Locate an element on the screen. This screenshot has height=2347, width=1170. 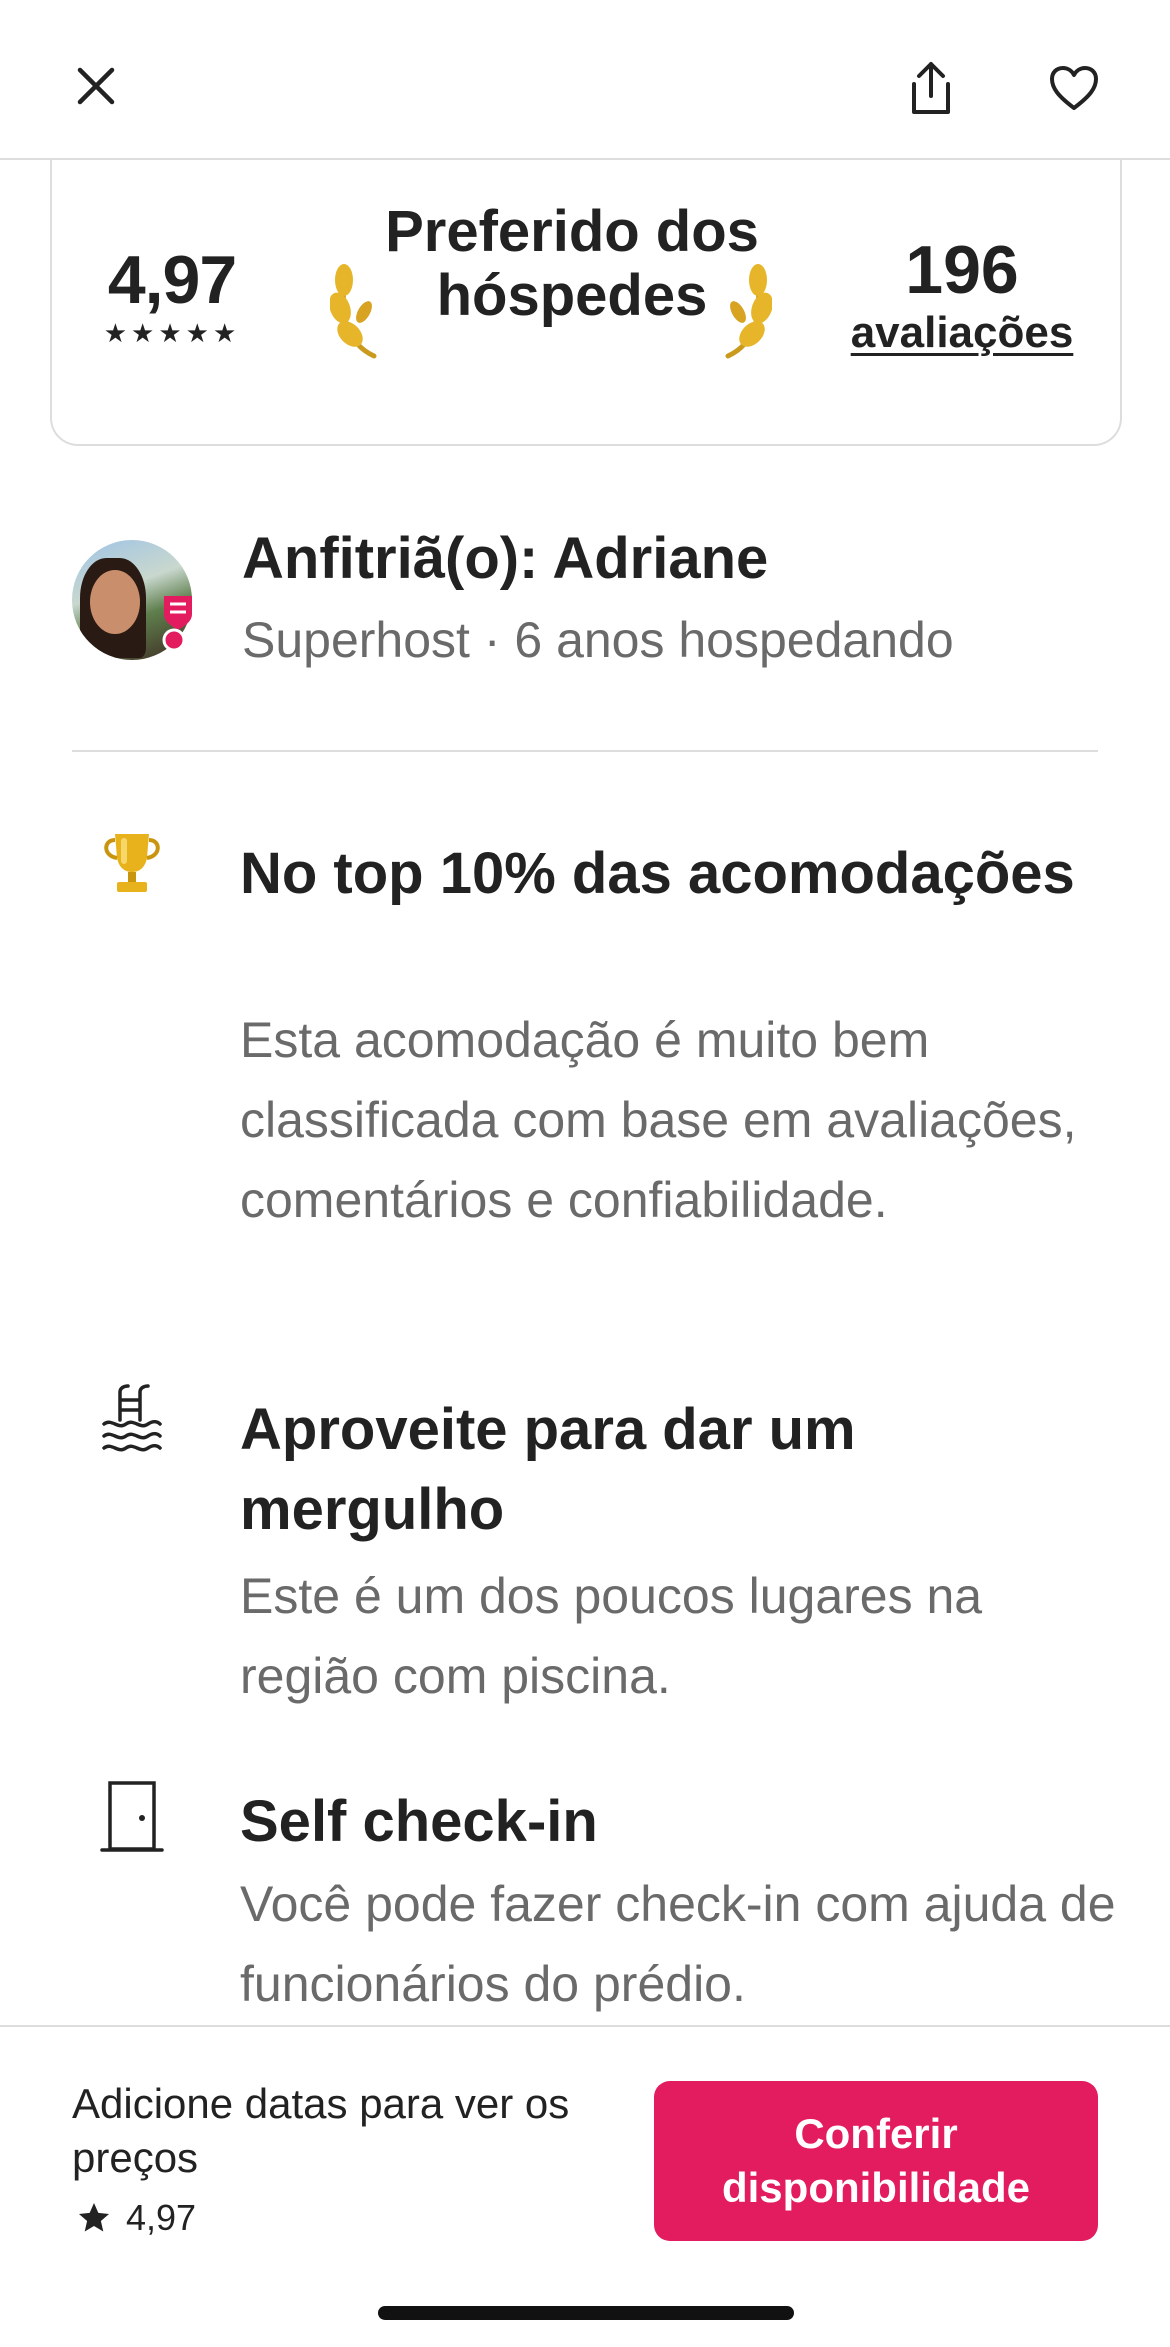
laurel-right-icon is located at coordinates (748, 311).